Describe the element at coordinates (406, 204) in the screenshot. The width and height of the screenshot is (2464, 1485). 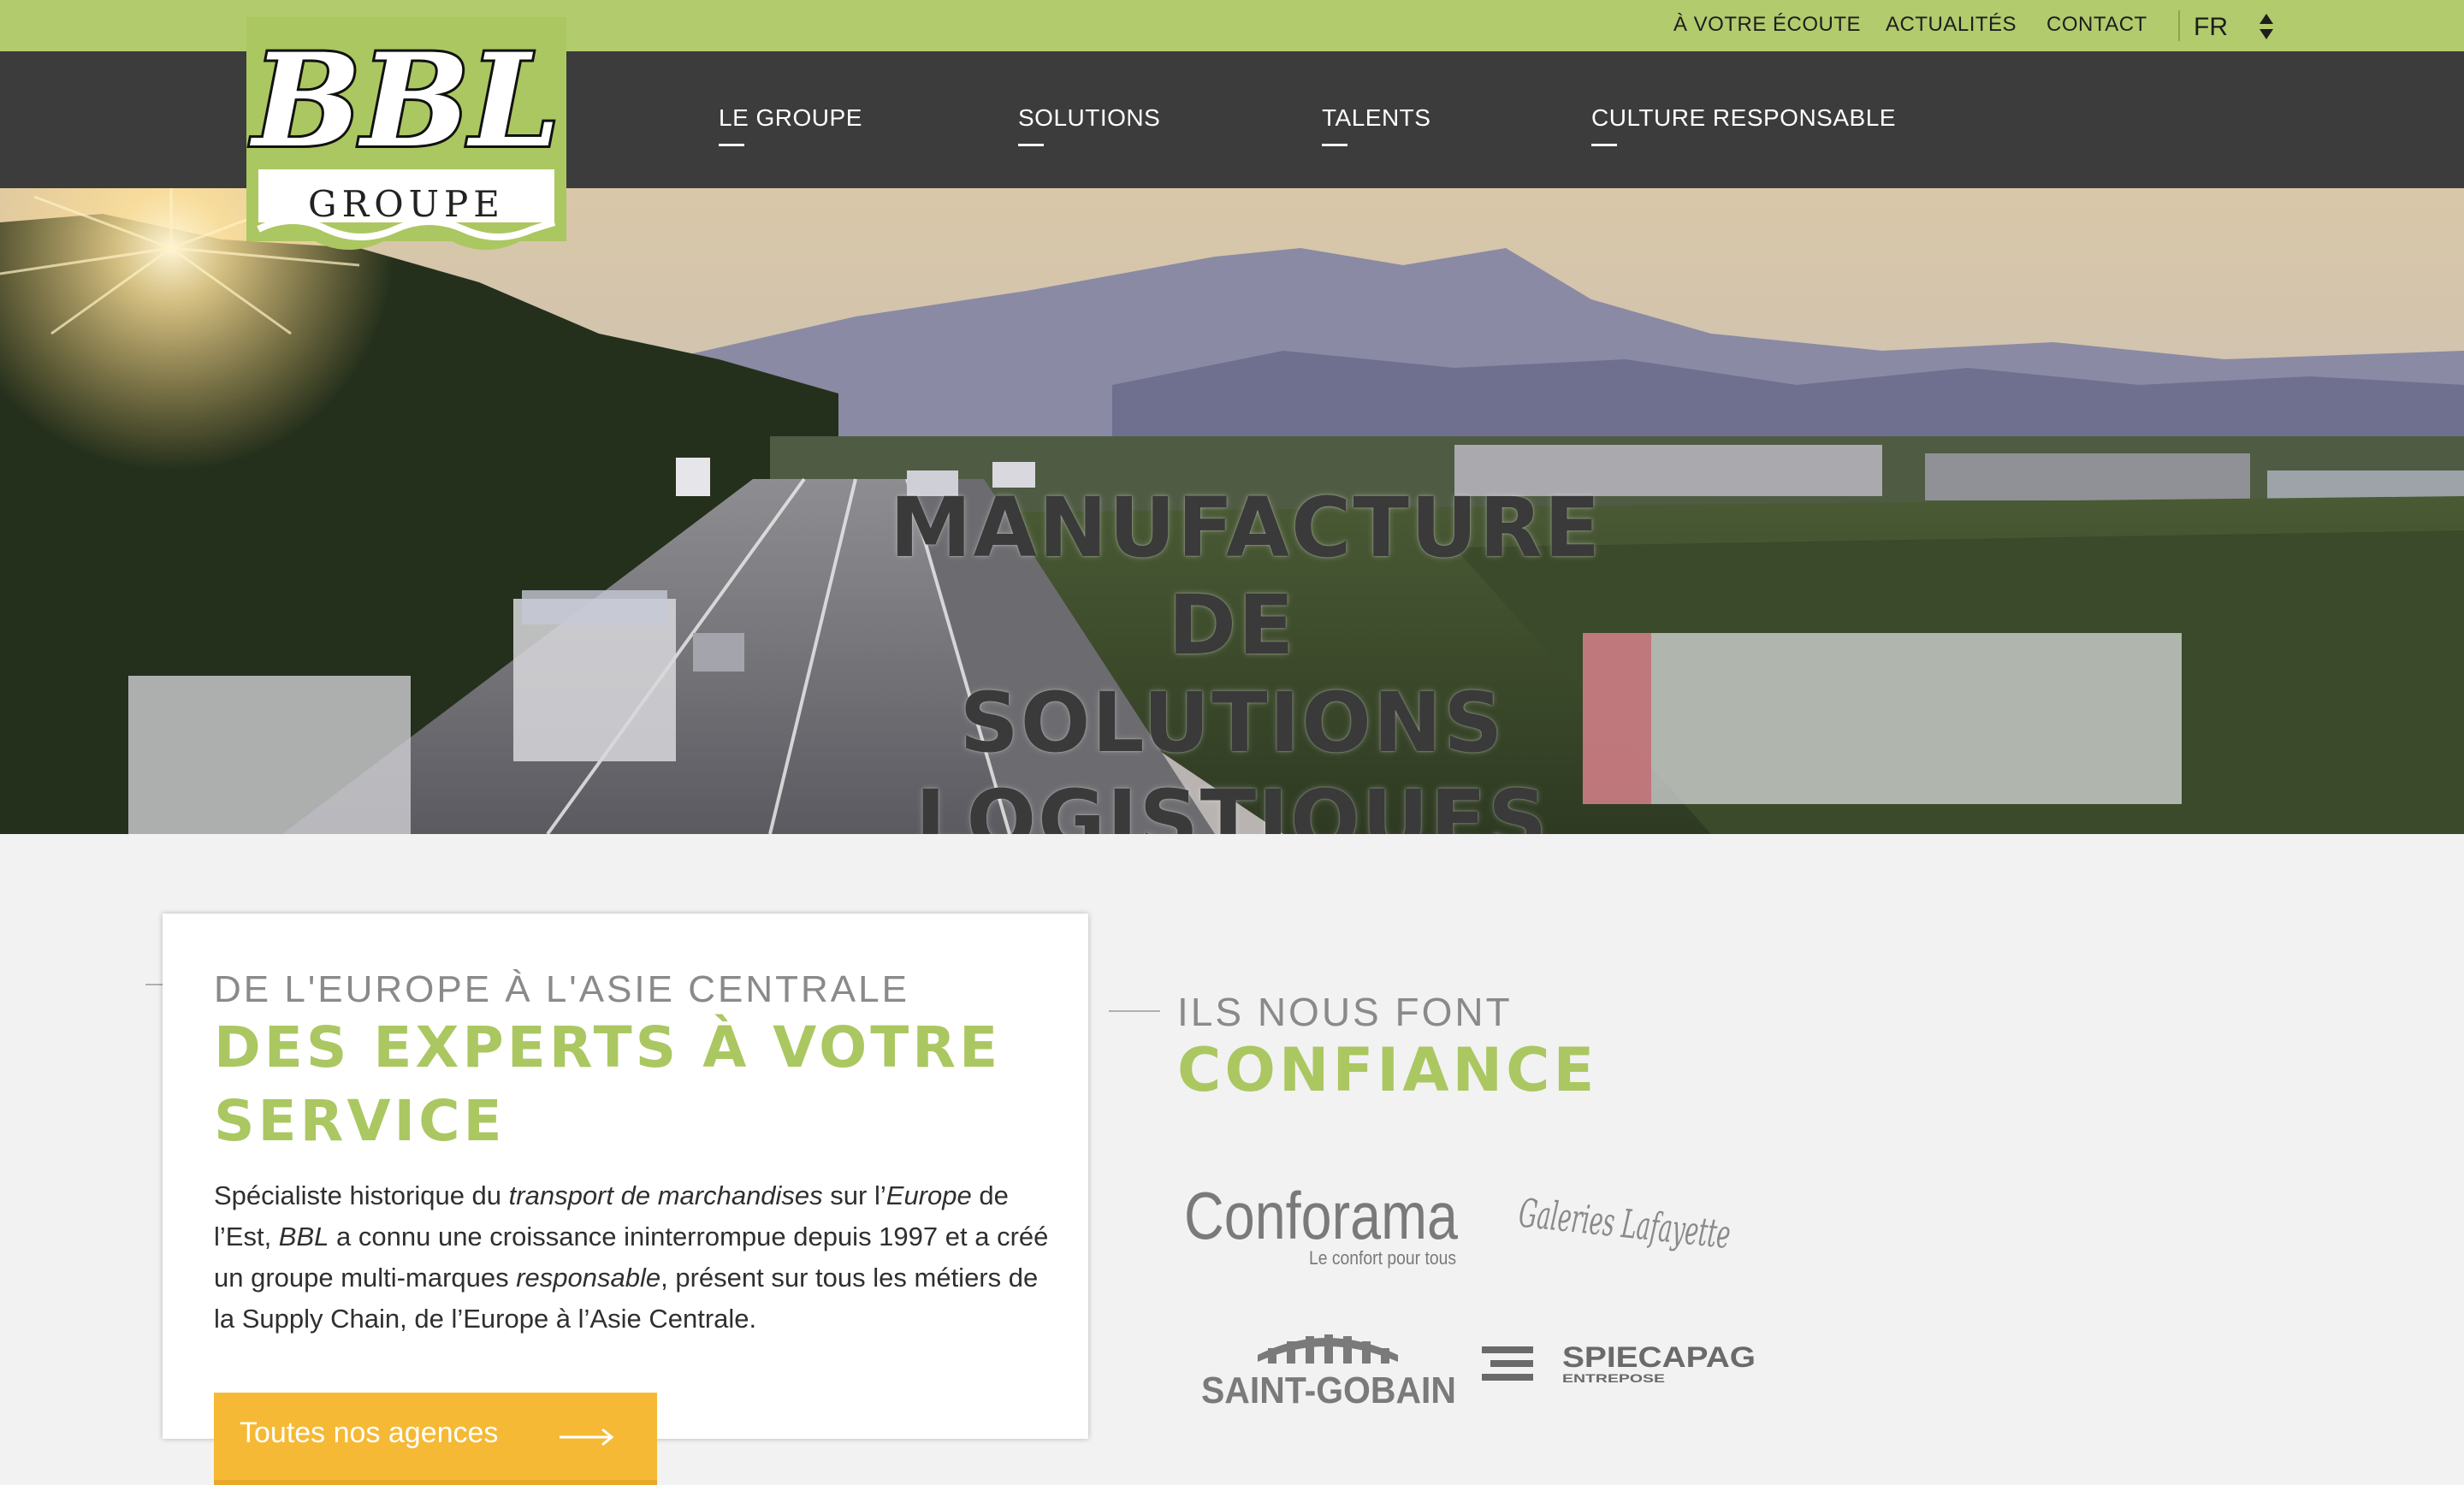
I see `logo-subtitle: GROUPE` at that location.